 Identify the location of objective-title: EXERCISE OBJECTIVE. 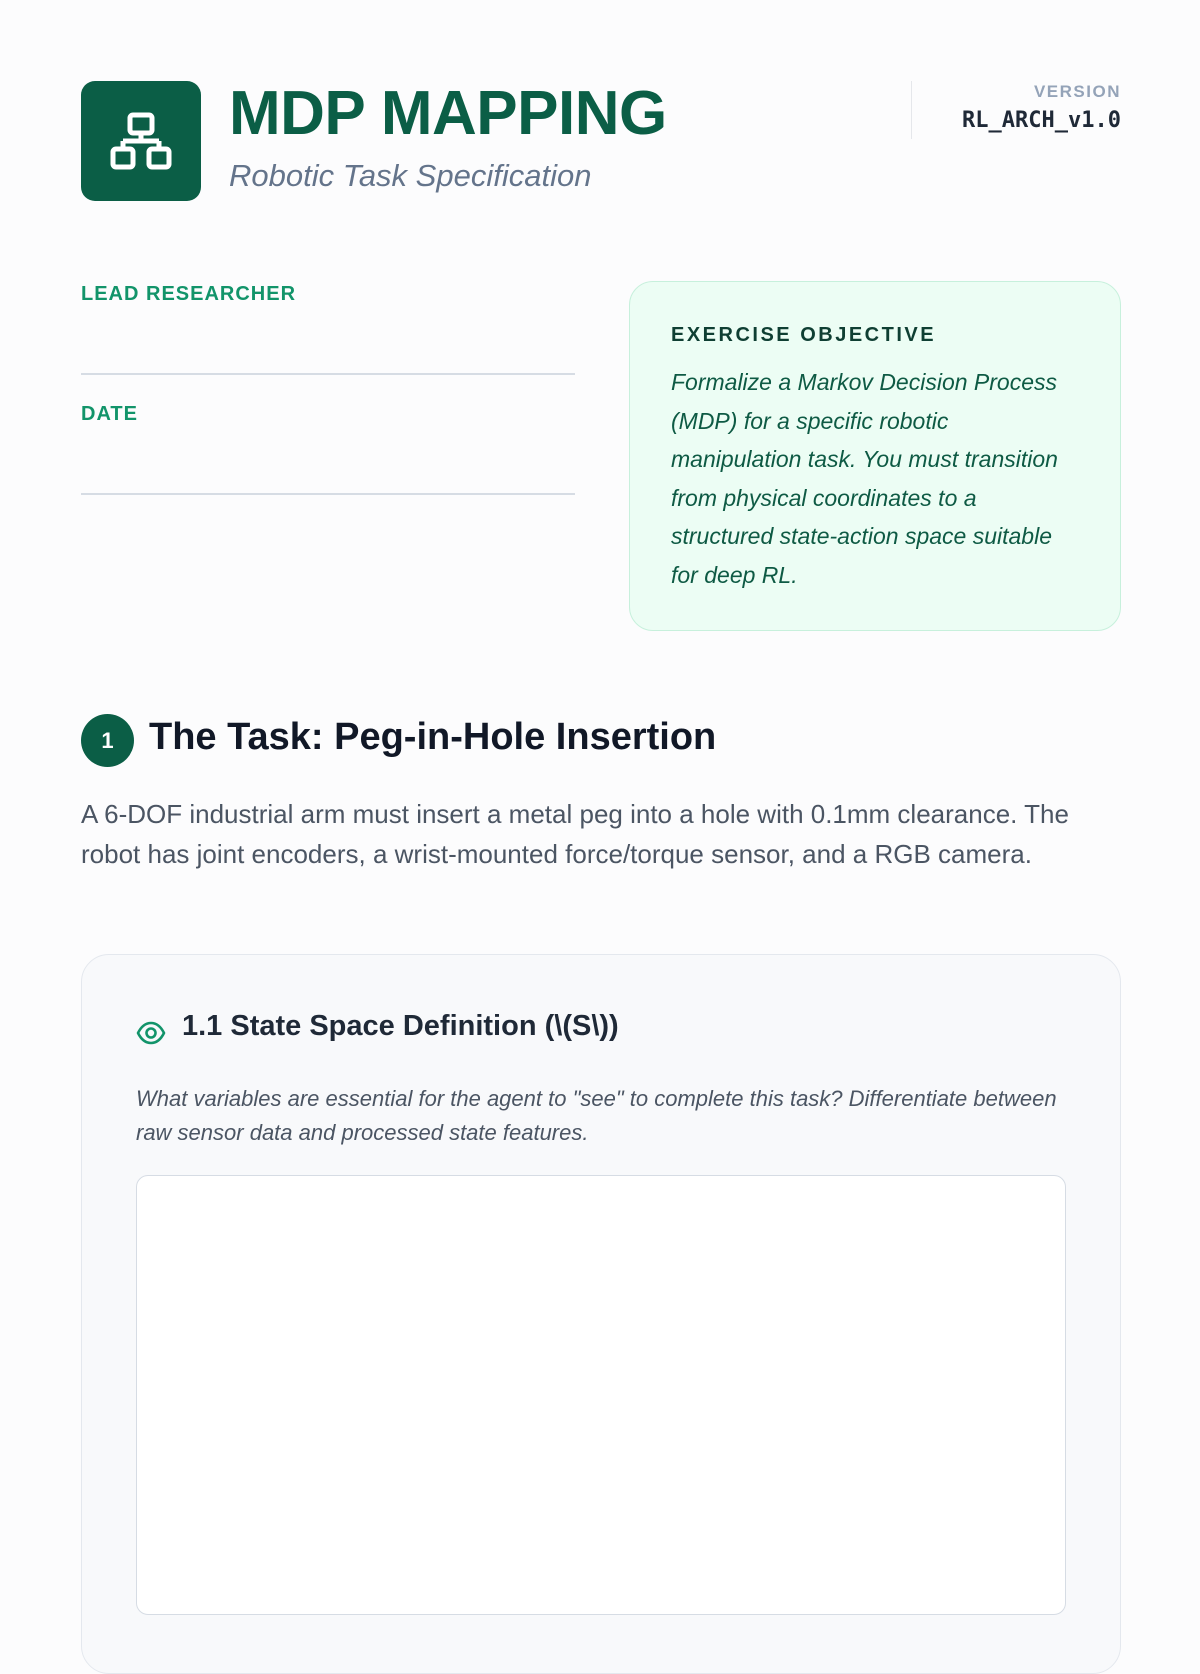
(804, 335).